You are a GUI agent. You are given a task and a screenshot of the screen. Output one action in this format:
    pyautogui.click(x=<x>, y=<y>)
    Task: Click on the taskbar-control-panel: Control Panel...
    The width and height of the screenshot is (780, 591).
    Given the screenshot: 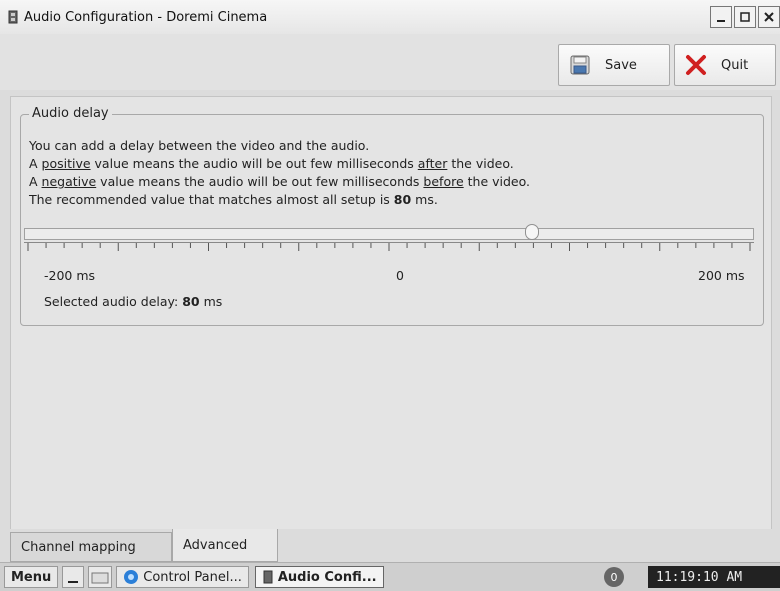 What is the action you would take?
    pyautogui.click(x=182, y=577)
    